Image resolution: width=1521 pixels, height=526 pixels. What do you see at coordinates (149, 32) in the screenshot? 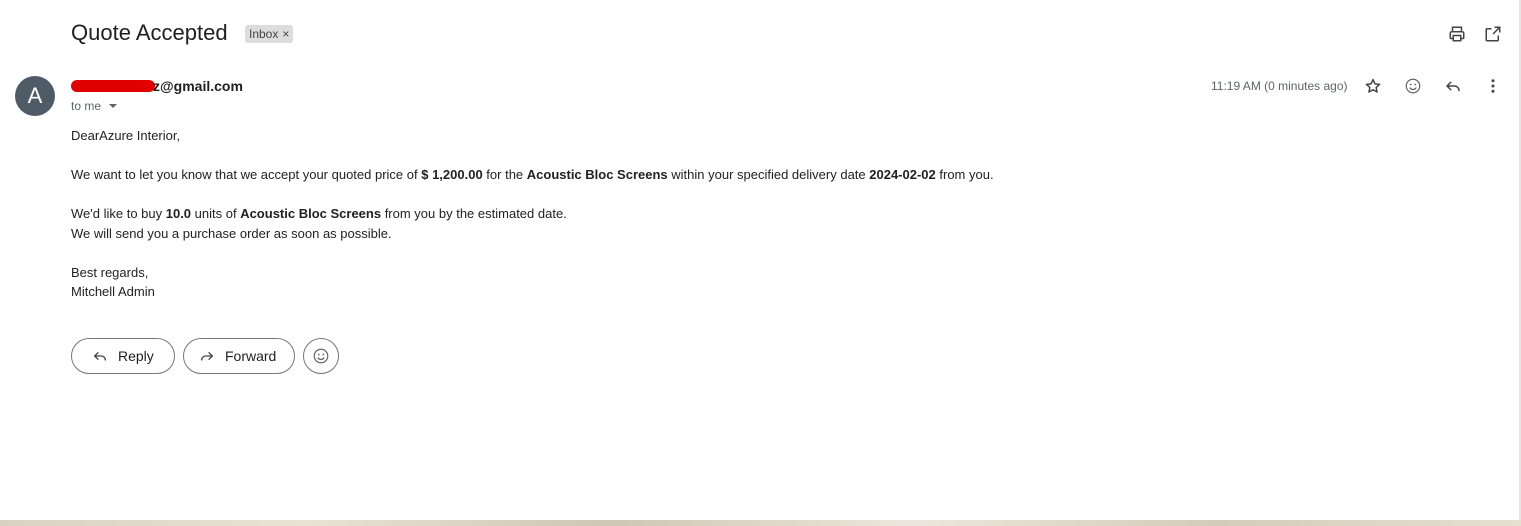
I see `email-subject: Quote Accepted` at bounding box center [149, 32].